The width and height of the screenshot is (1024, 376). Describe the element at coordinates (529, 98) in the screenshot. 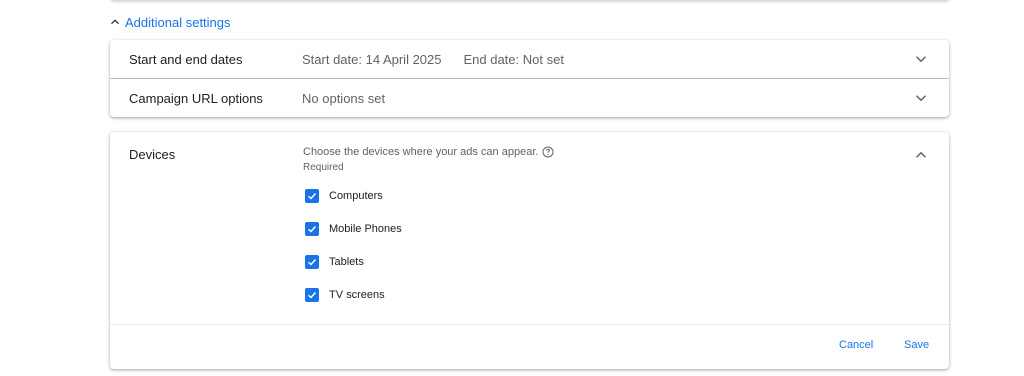

I see `campaign-url-options-panel: Campaign URL options No options set` at that location.